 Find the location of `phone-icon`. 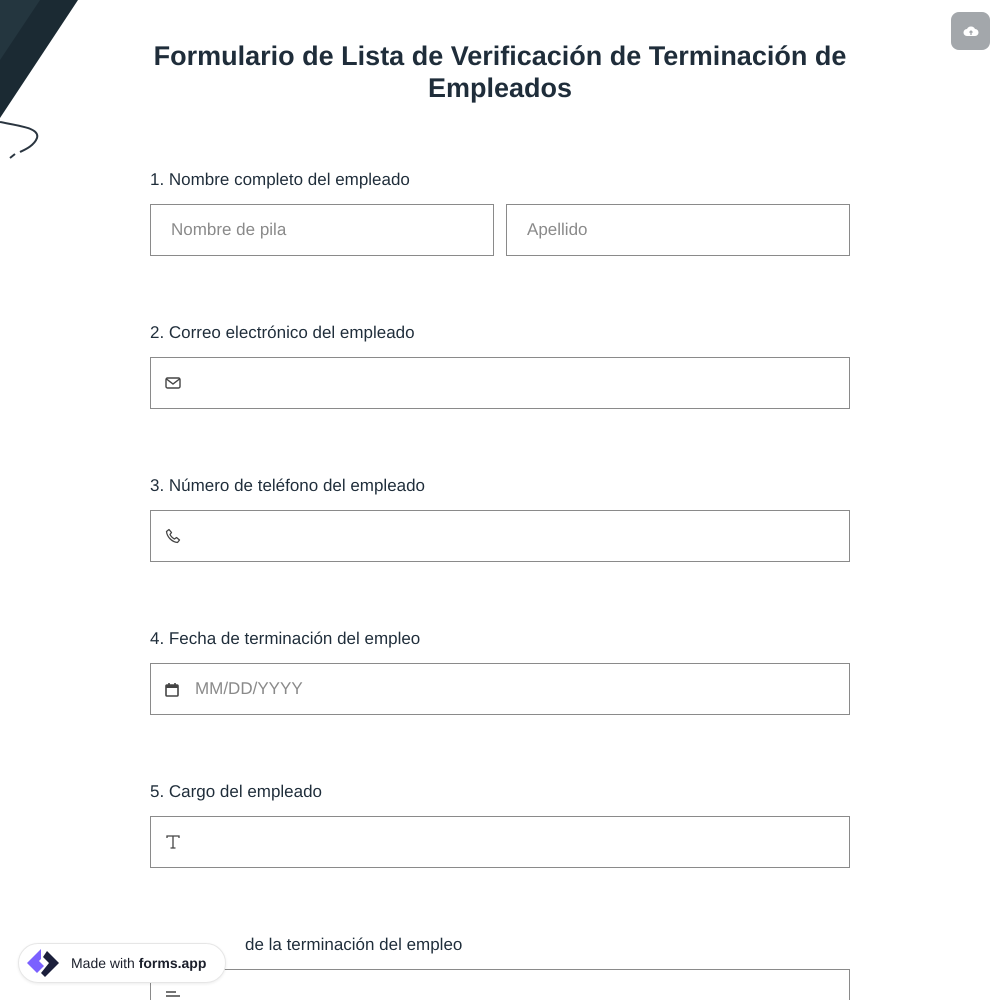

phone-icon is located at coordinates (173, 536).